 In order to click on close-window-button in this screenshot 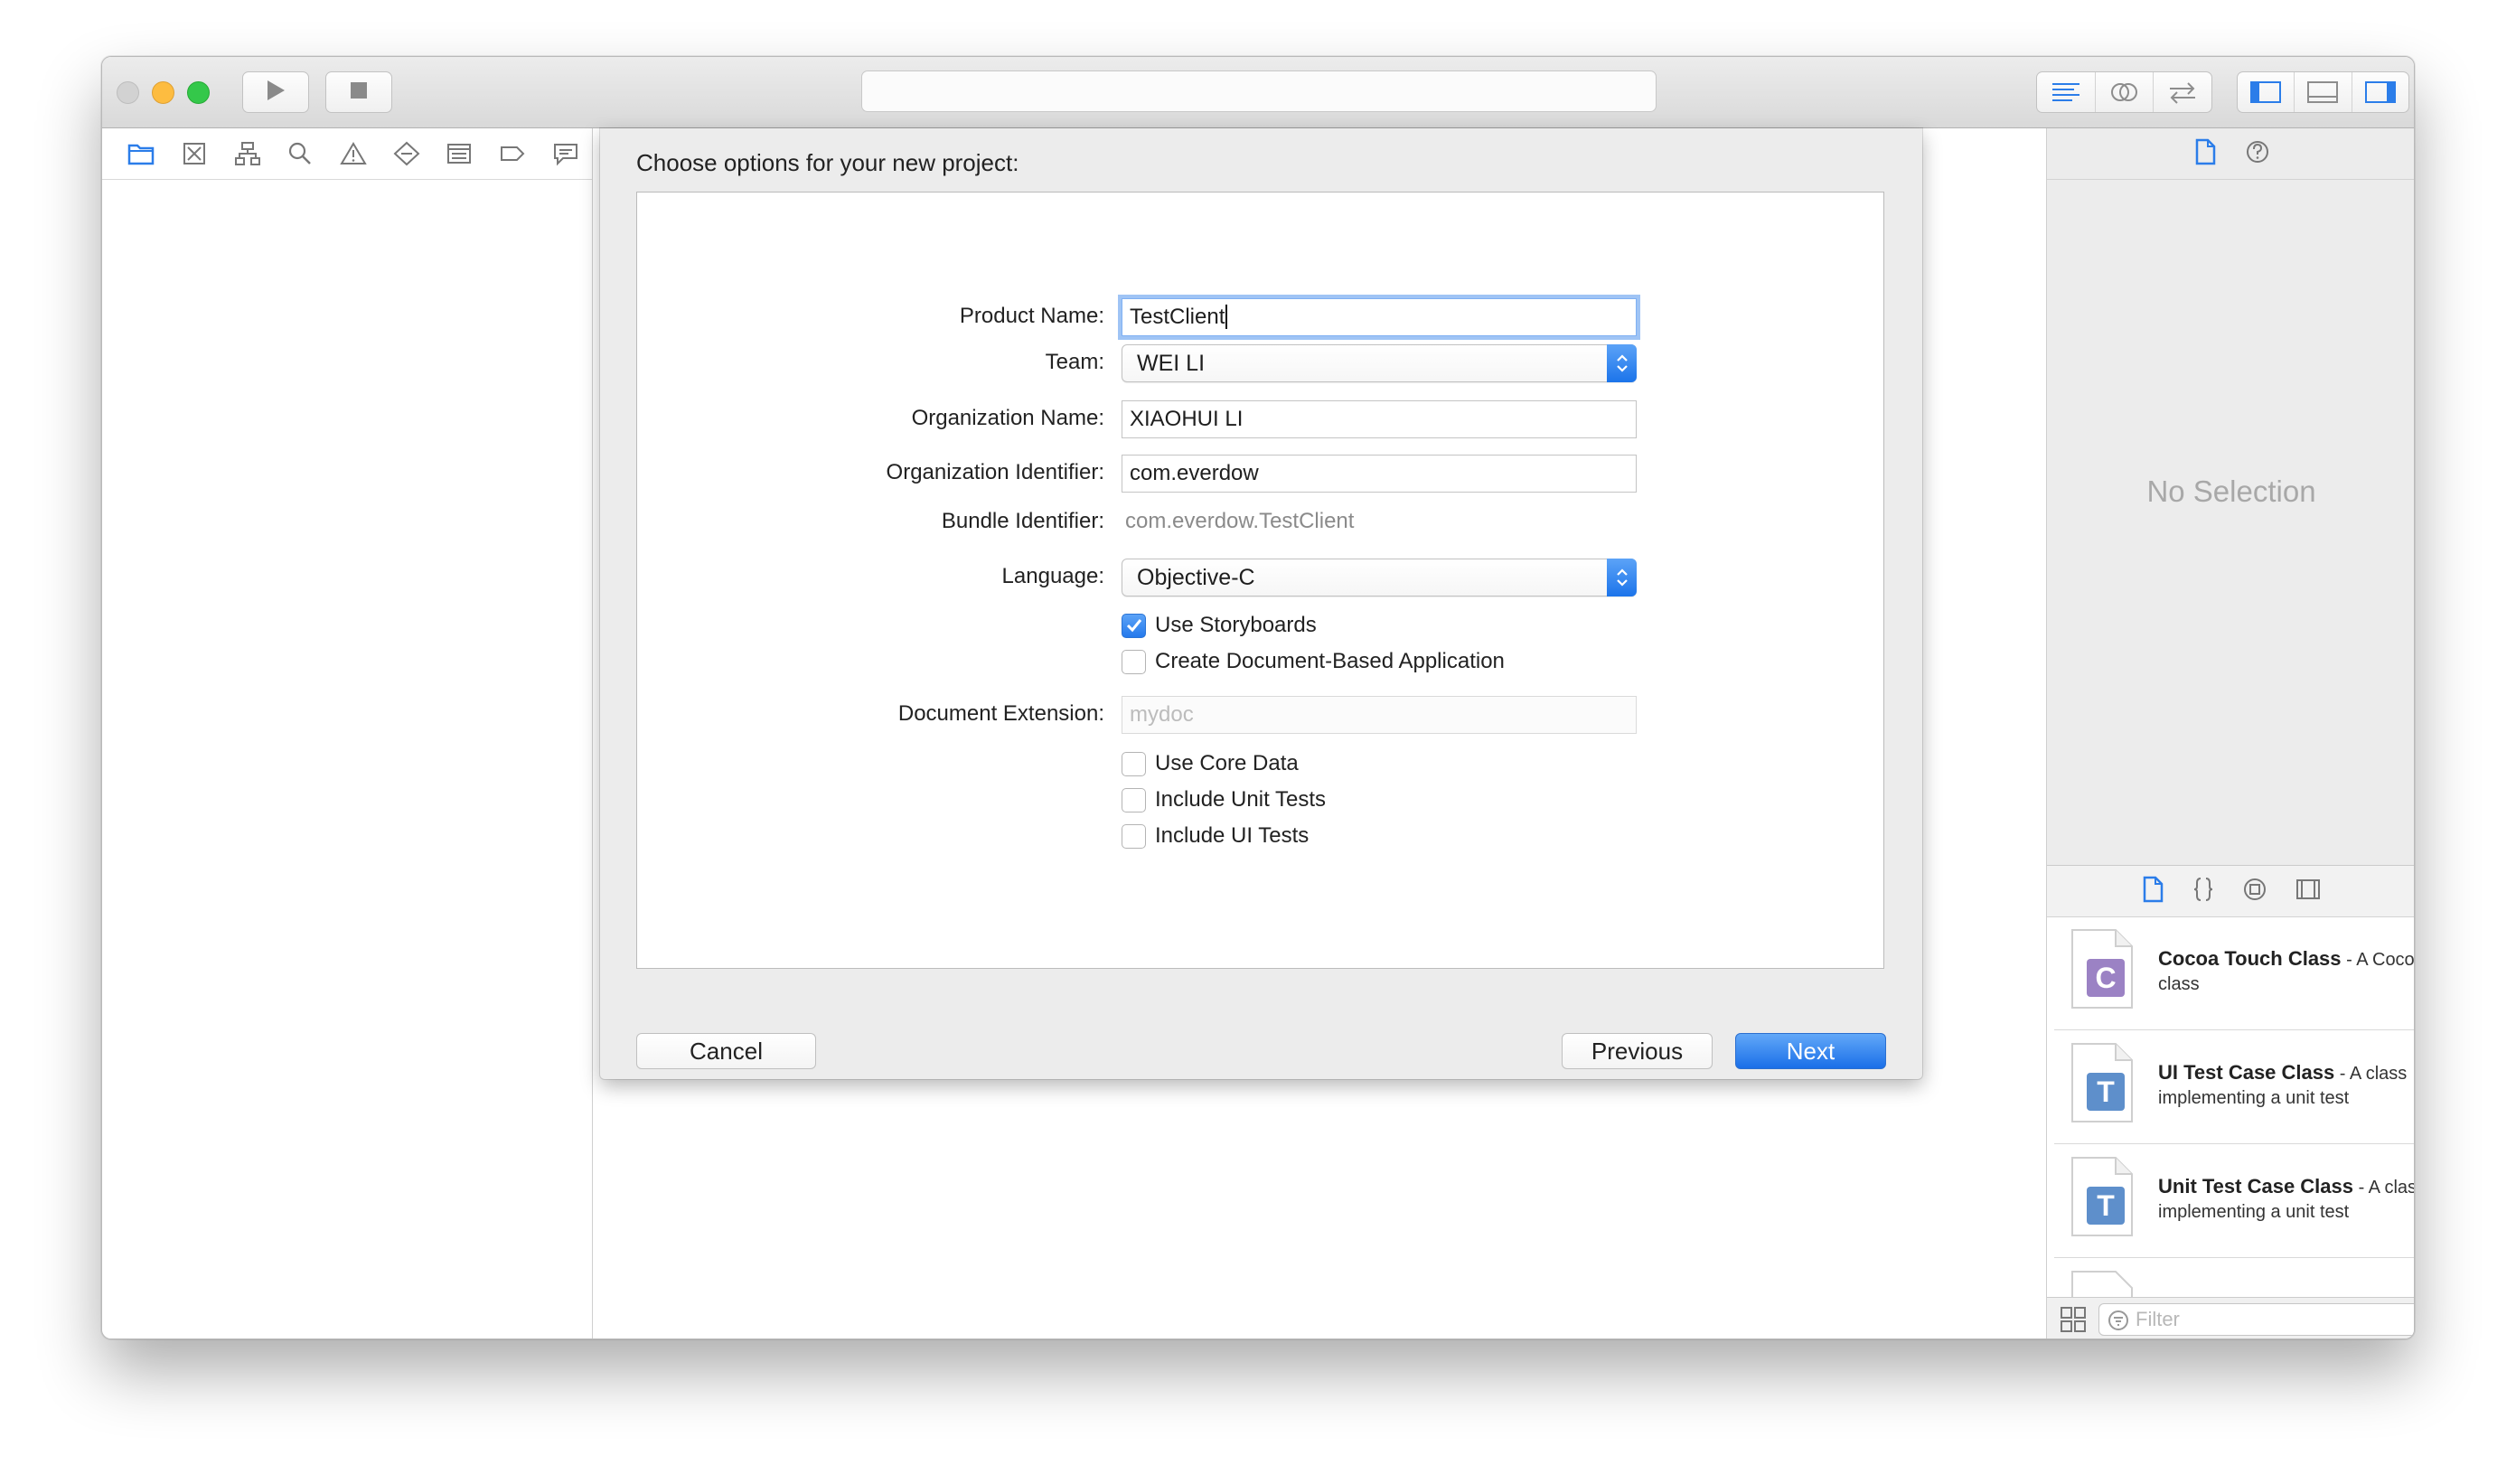, I will do `click(128, 93)`.